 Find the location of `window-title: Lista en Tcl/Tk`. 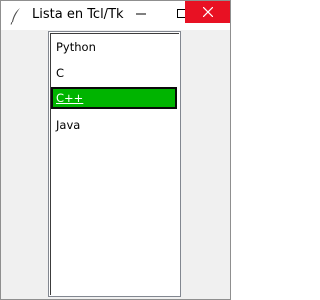

window-title: Lista en Tcl/Tk is located at coordinates (78, 14).